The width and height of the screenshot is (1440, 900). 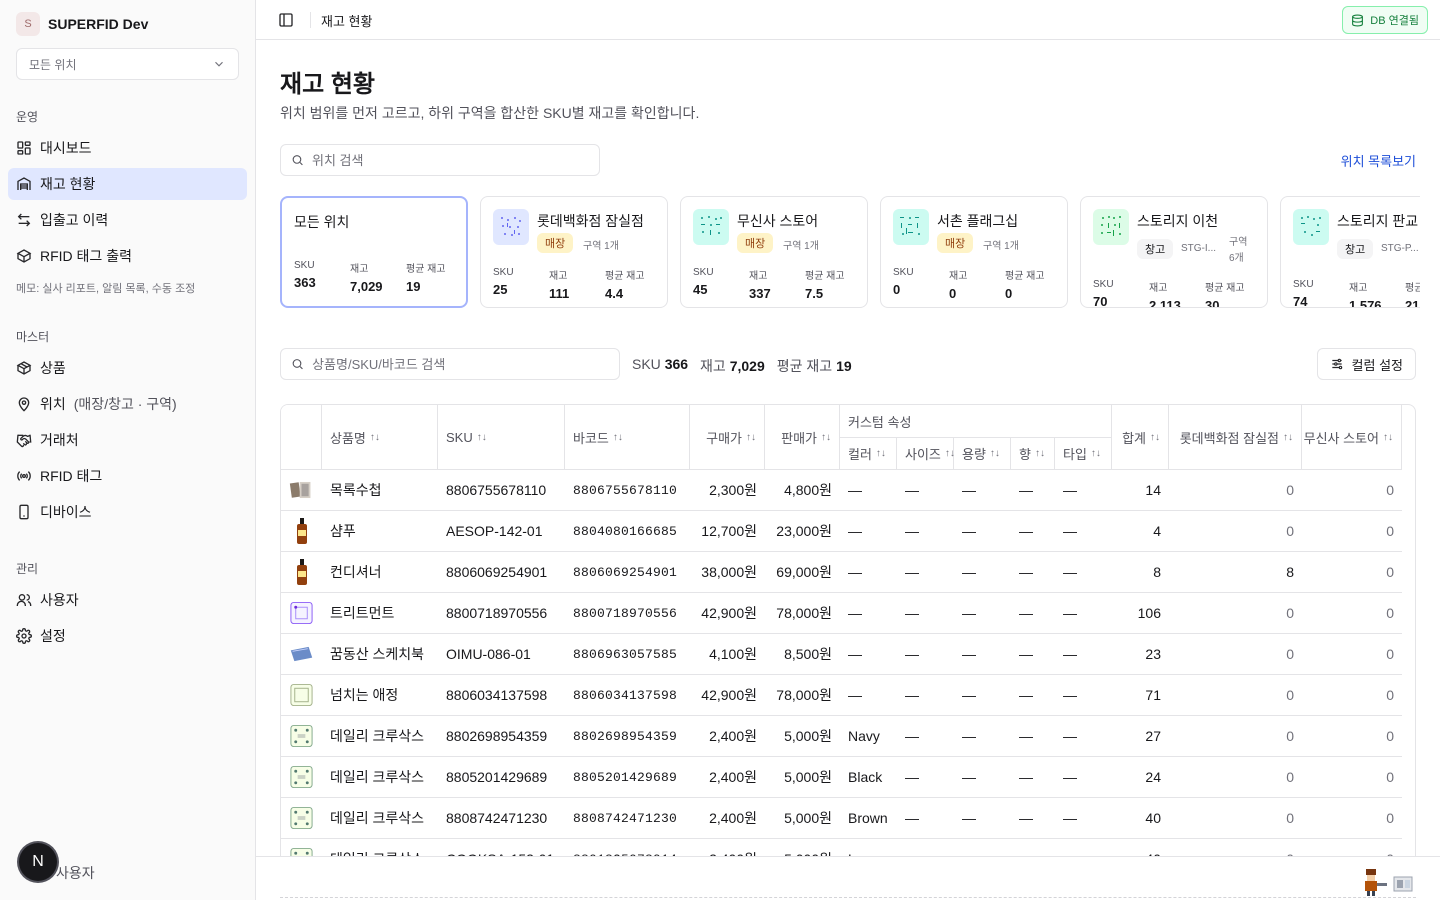 What do you see at coordinates (24, 600) in the screenshot?
I see `users-icon` at bounding box center [24, 600].